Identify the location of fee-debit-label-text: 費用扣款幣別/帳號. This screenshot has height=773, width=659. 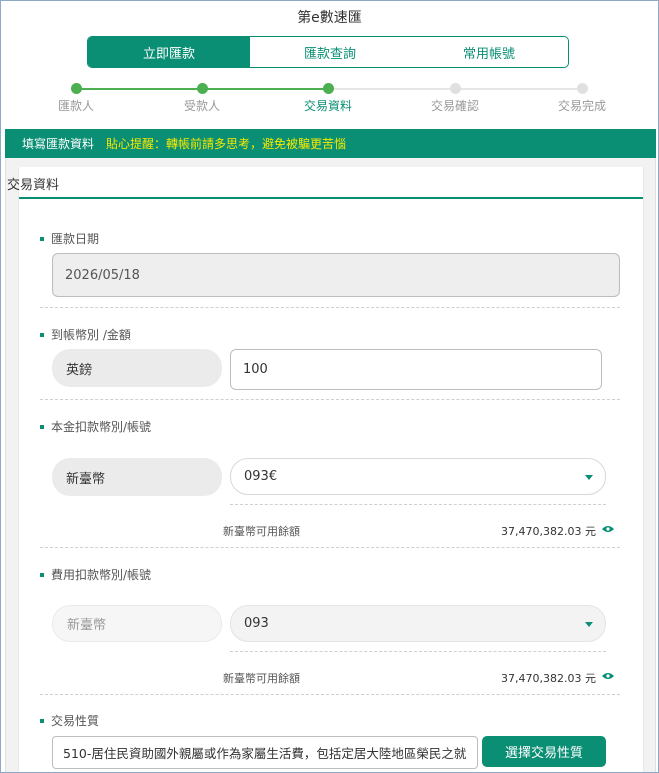
(101, 575).